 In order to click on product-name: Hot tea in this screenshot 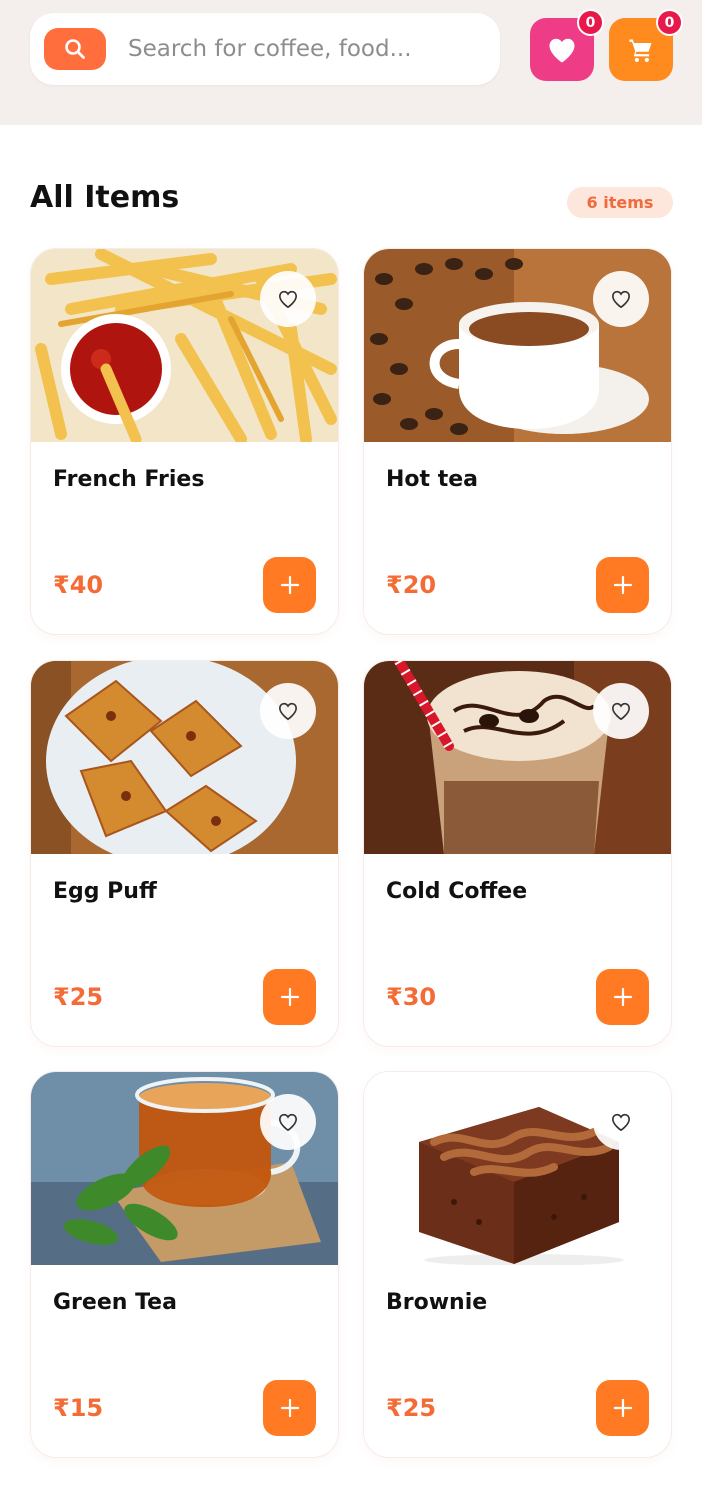, I will do `click(432, 479)`.